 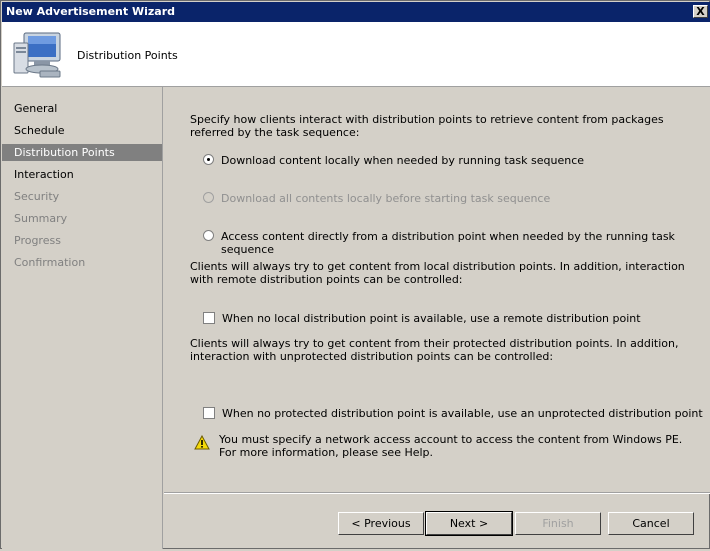 I want to click on sidebar-item-progress: Progress, so click(x=37, y=240).